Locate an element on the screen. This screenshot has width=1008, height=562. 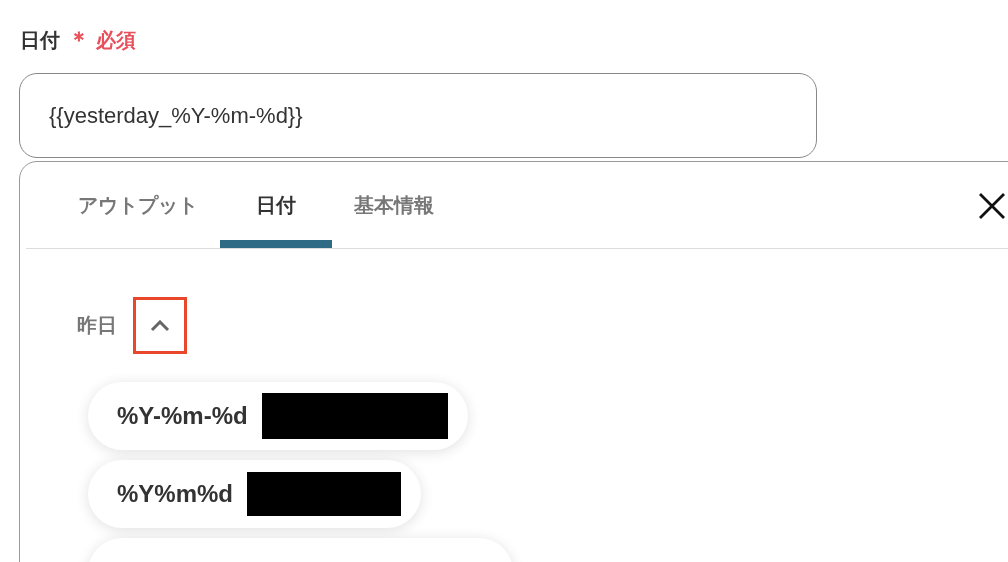
date-input-field: {{yesterday_%Y-%m-%d}} is located at coordinates (418, 115).